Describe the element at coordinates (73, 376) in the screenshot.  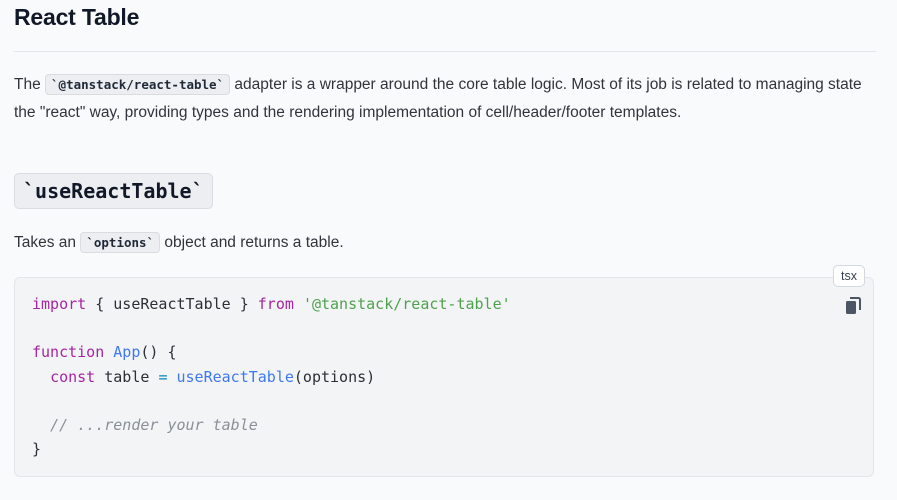
I see `code-token: const` at that location.